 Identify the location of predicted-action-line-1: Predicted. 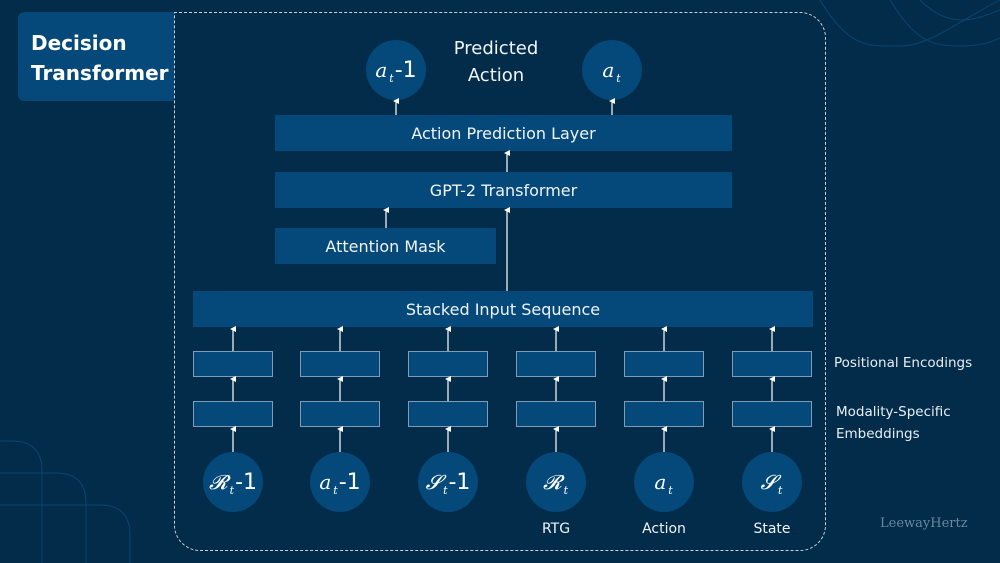
(496, 48).